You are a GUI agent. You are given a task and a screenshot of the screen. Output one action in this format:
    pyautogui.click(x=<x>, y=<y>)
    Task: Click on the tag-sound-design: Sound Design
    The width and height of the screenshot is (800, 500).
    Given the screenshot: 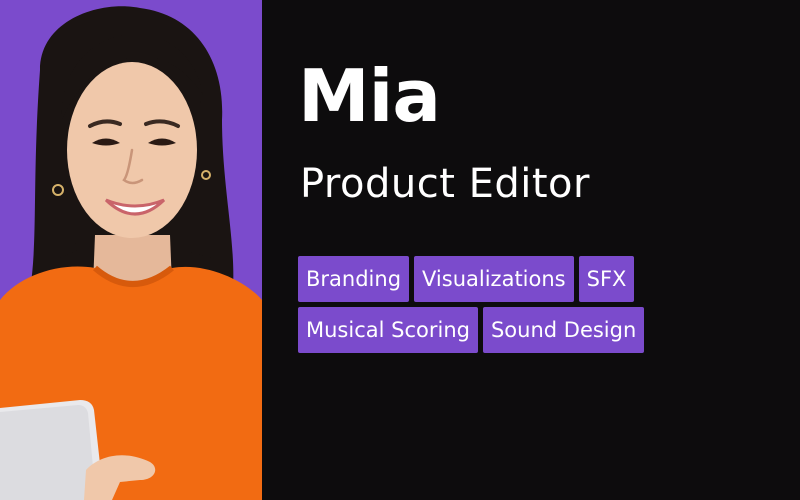 What is the action you would take?
    pyautogui.click(x=563, y=330)
    